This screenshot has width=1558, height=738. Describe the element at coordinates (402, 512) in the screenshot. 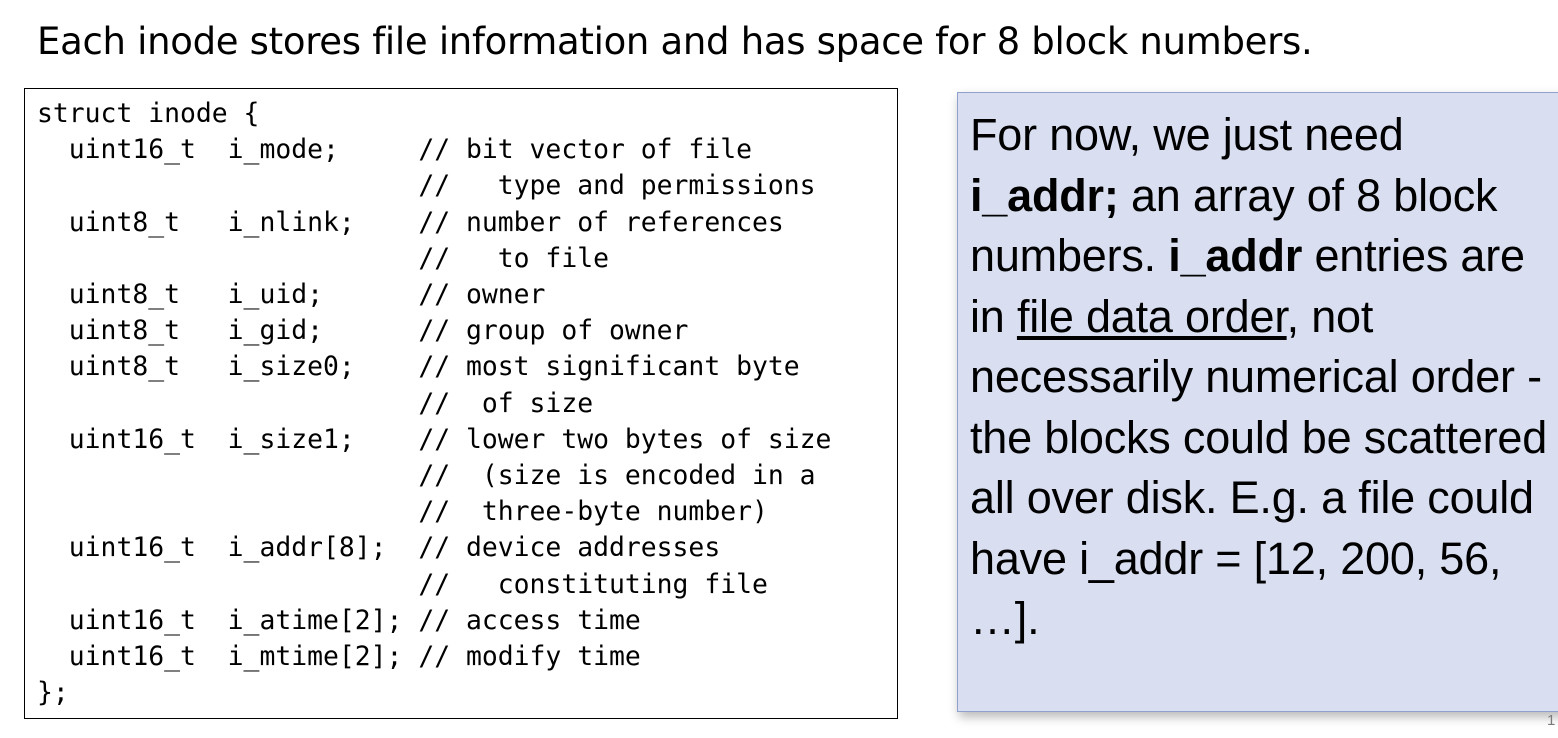

I see `code-line: // three-byte number)` at that location.